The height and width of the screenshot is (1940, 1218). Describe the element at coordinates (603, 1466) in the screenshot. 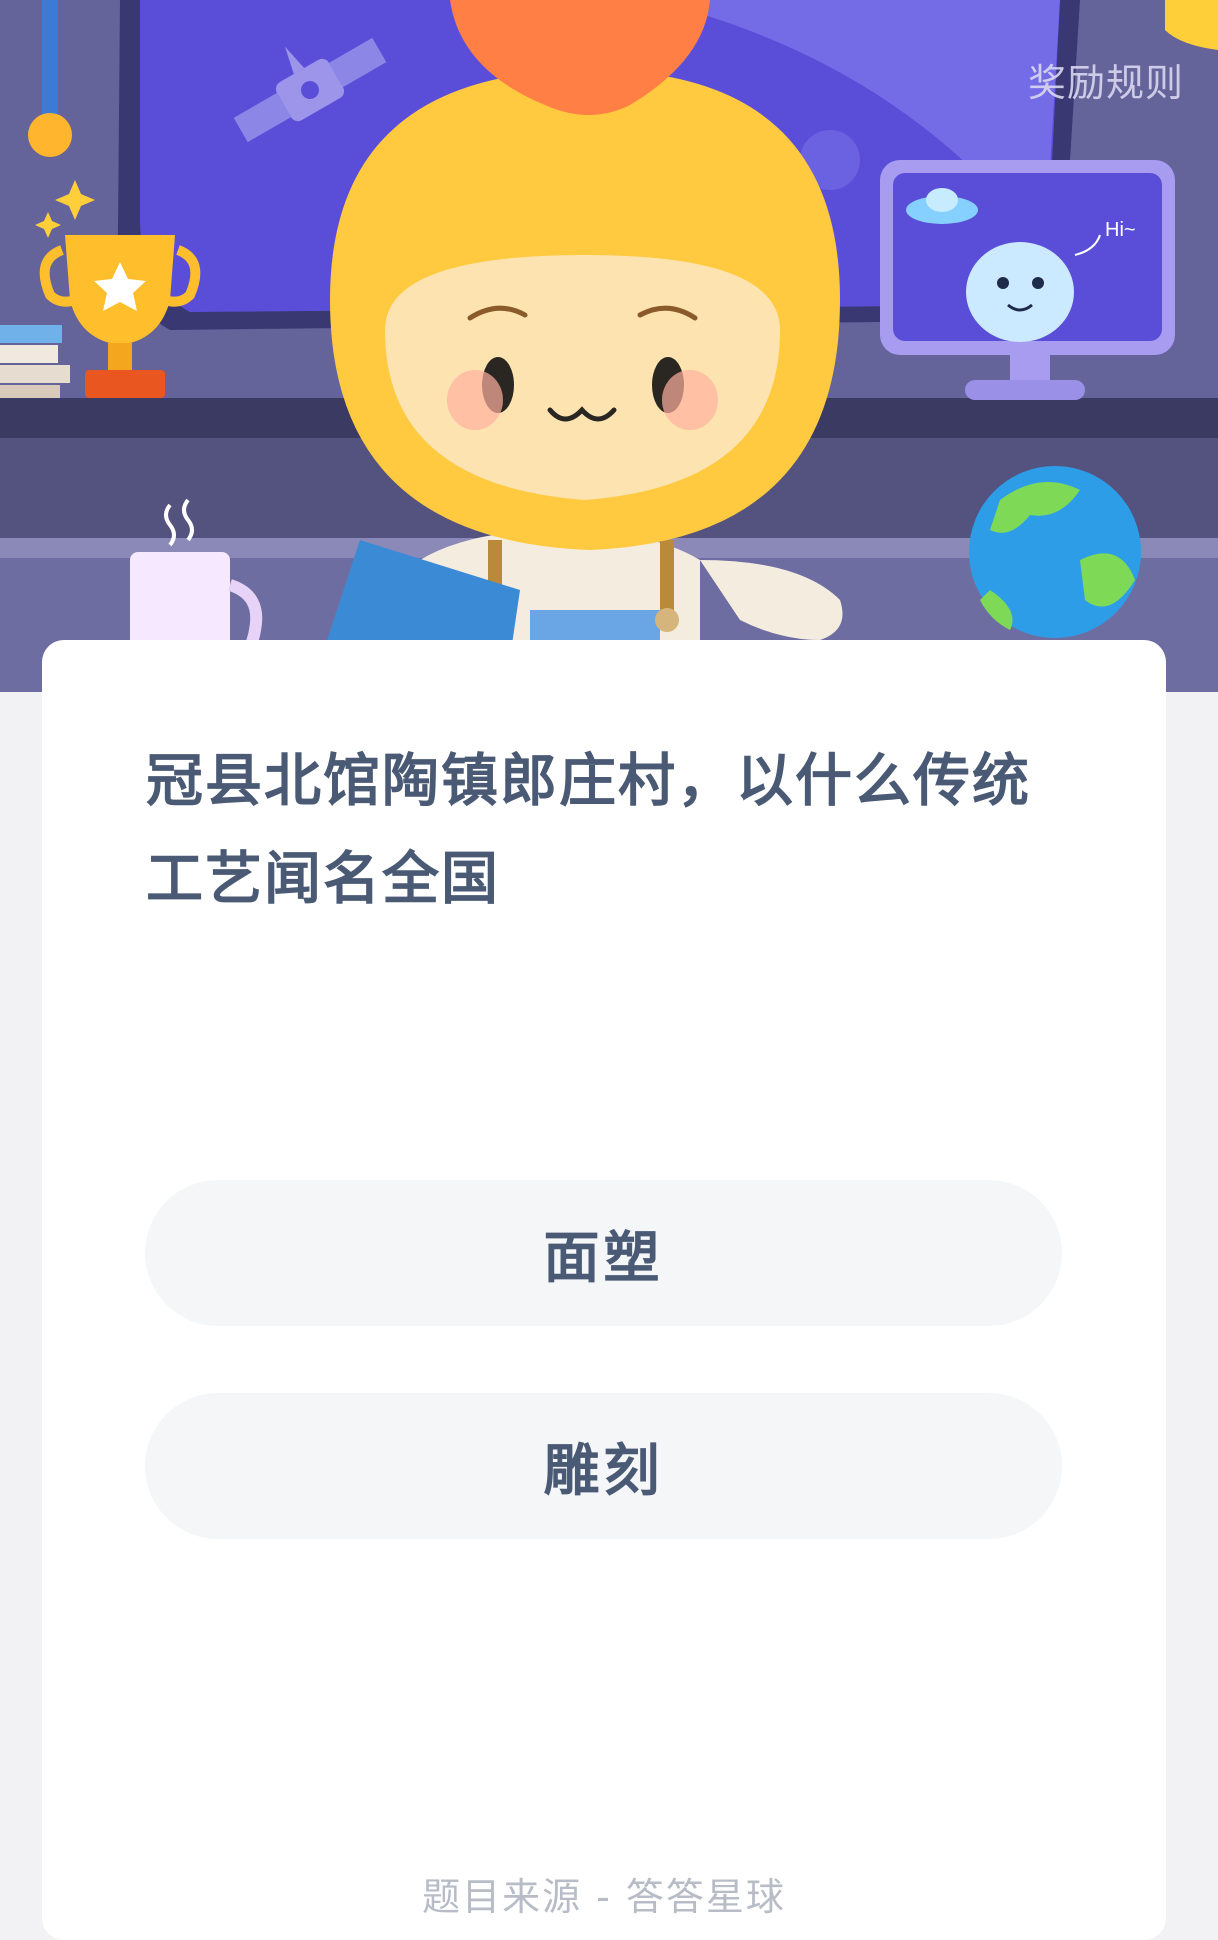

I see `answer-option-2: 雕刻` at that location.